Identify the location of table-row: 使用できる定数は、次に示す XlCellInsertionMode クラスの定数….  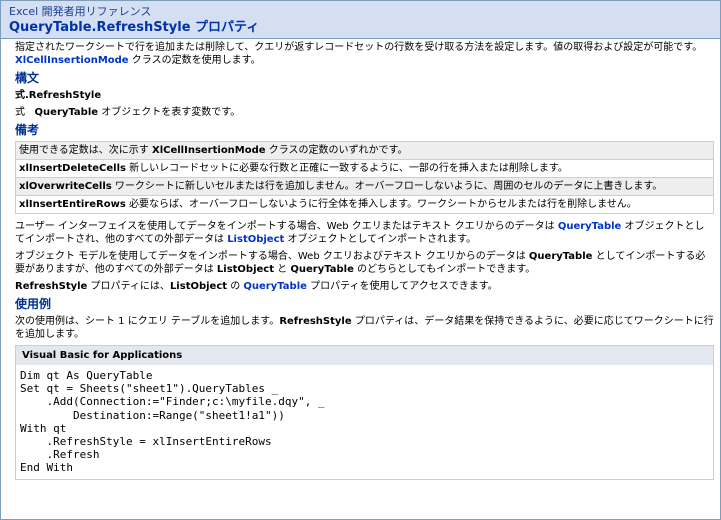
(364, 150).